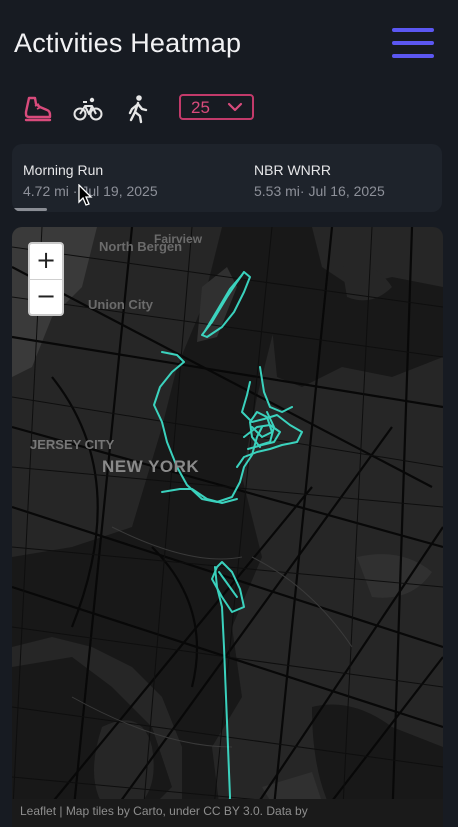 This screenshot has width=458, height=827. Describe the element at coordinates (133, 178) in the screenshot. I see `activity-item: Morning Run 4.72 mi · Jul 19, 2025` at that location.